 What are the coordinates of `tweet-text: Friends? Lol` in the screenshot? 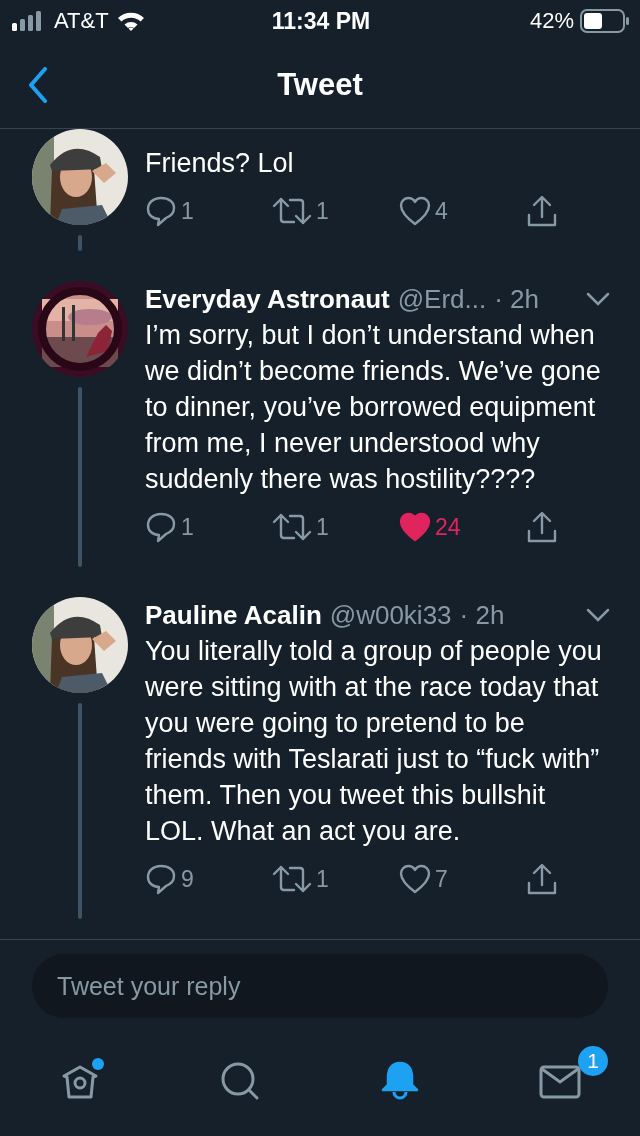 It's located at (220, 163).